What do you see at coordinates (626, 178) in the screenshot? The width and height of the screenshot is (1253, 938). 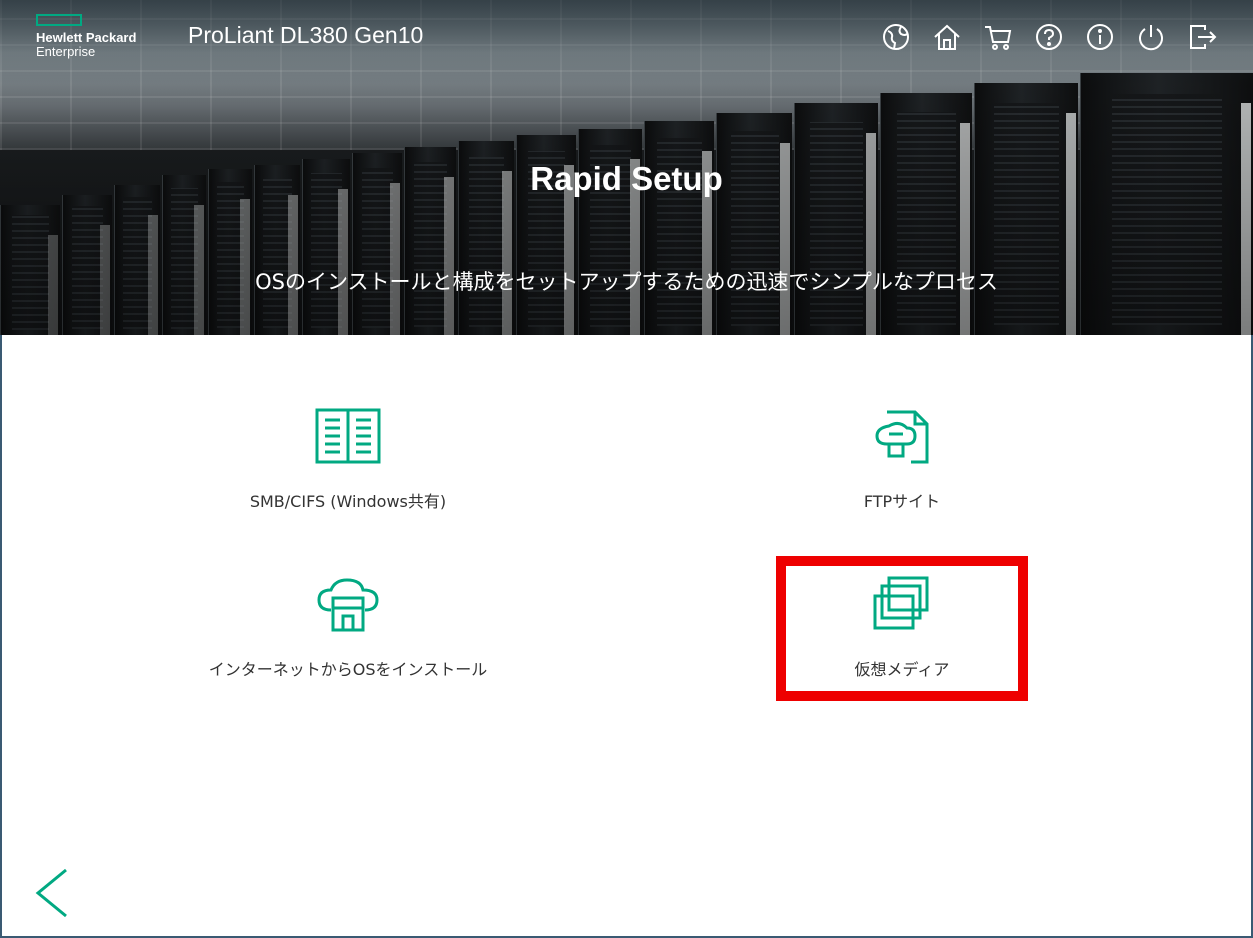 I see `page-title: Rapid Setup` at bounding box center [626, 178].